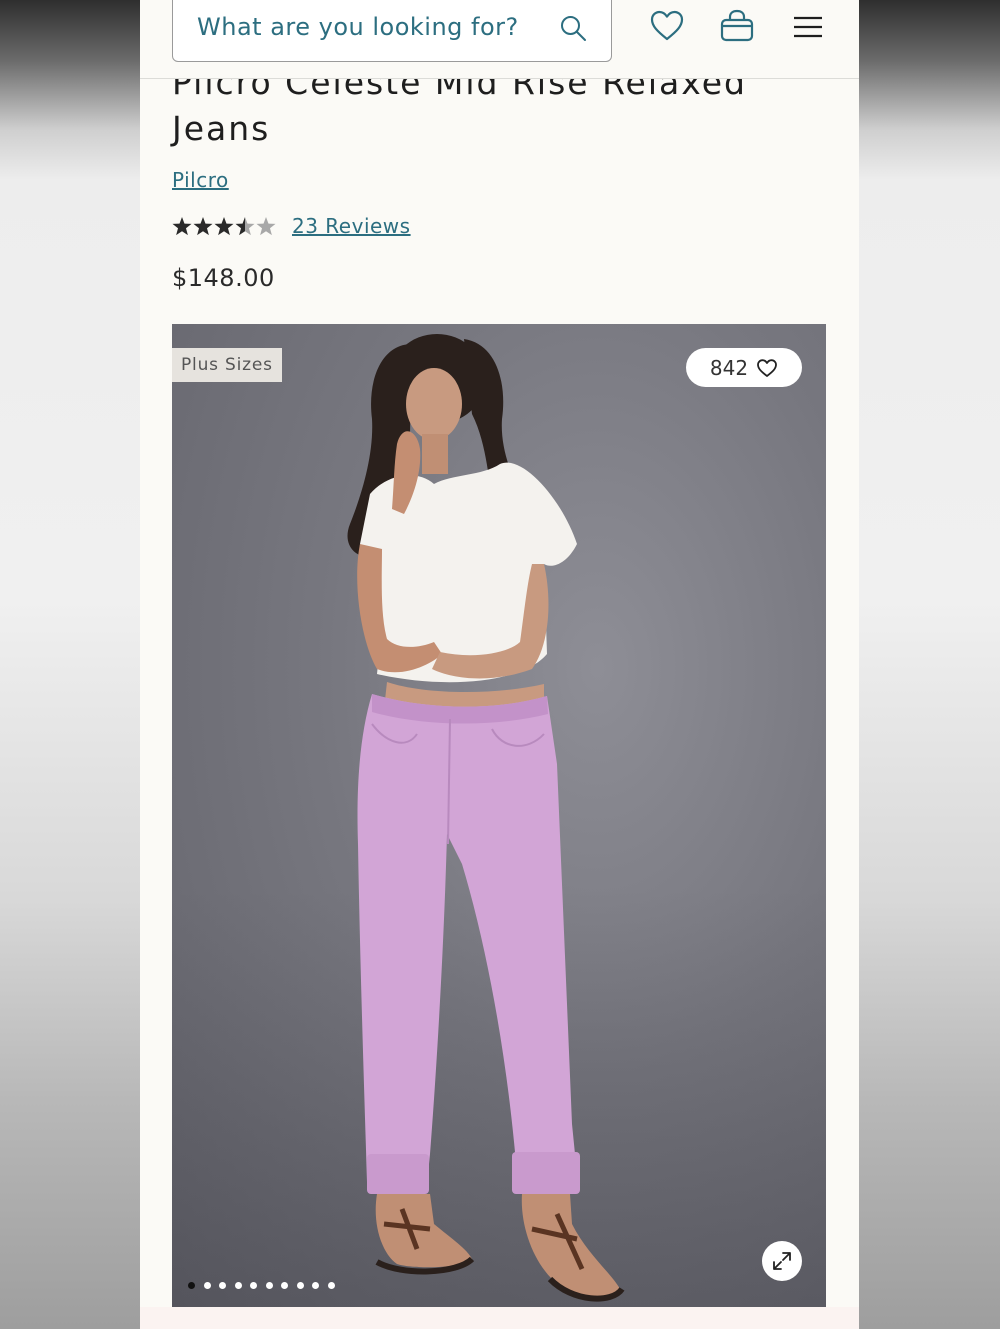  I want to click on star-rating, so click(224, 226).